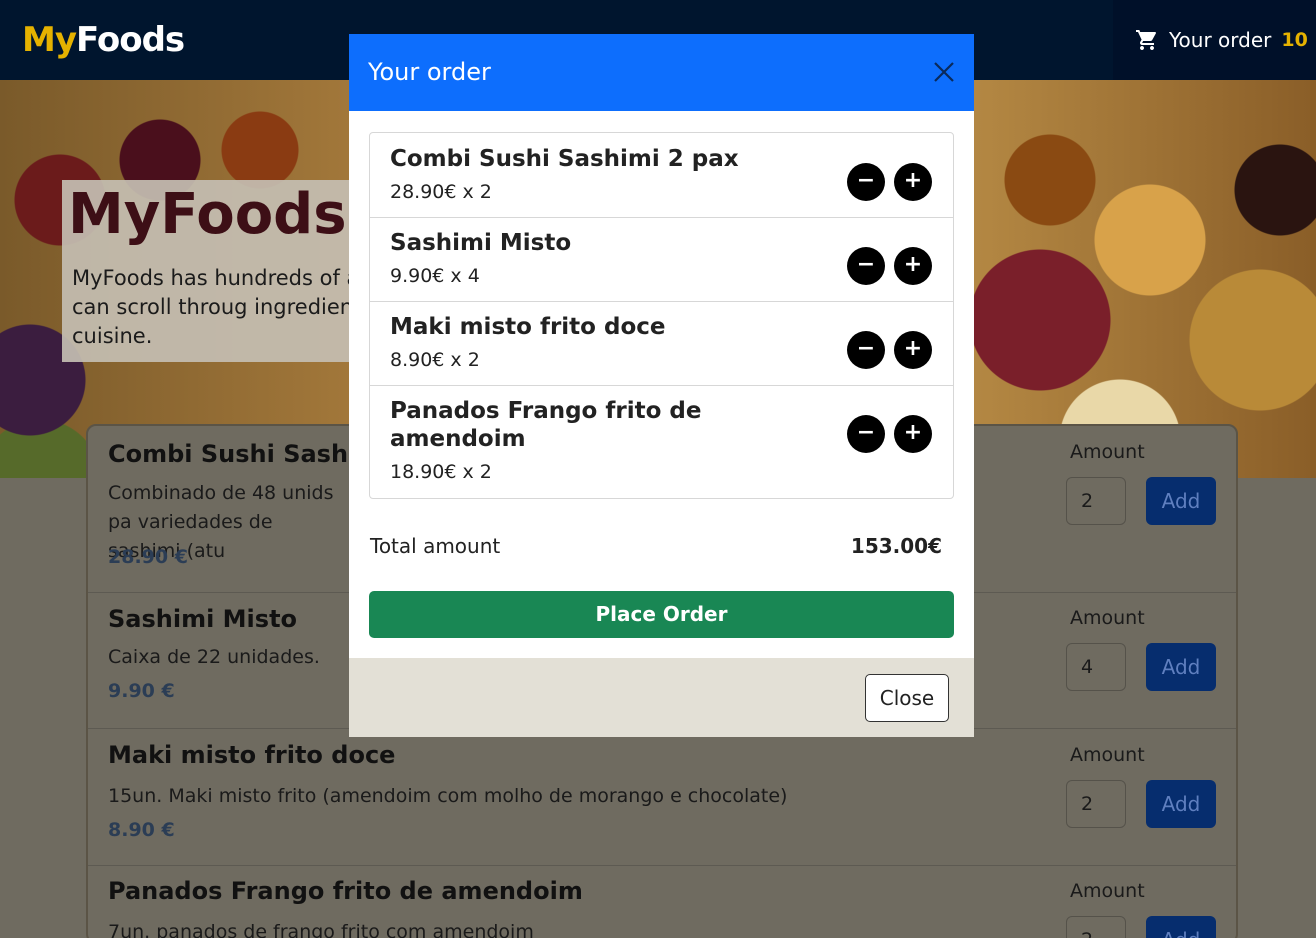 The image size is (1316, 938). I want to click on modal-header: Your order, so click(661, 72).